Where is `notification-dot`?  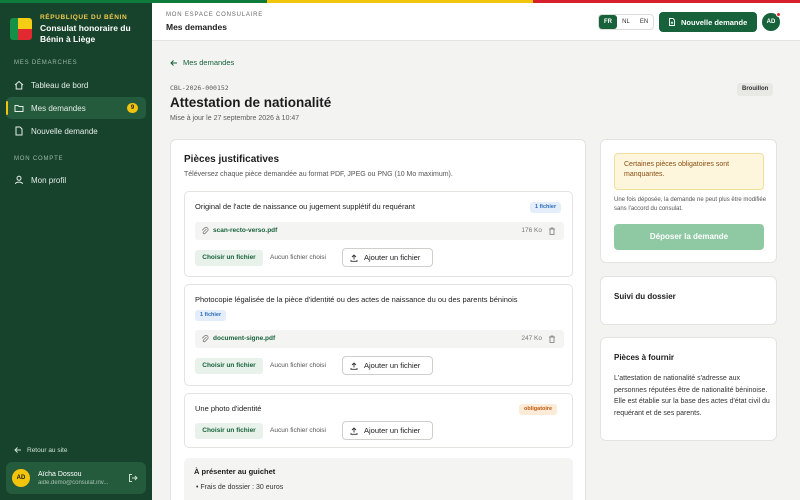
notification-dot is located at coordinates (778, 14).